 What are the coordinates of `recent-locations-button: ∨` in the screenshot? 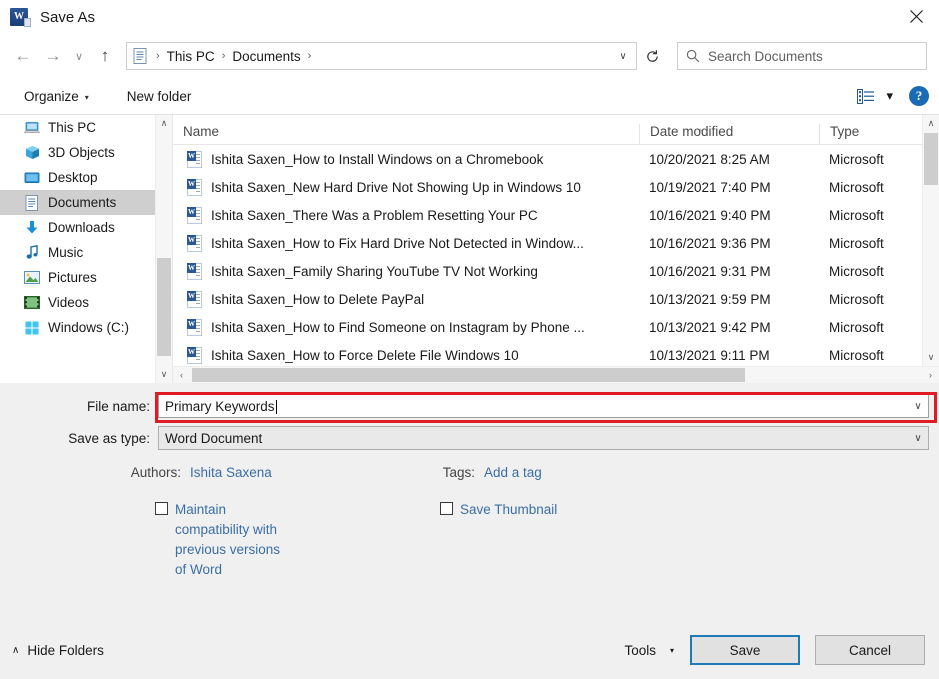 It's located at (79, 56).